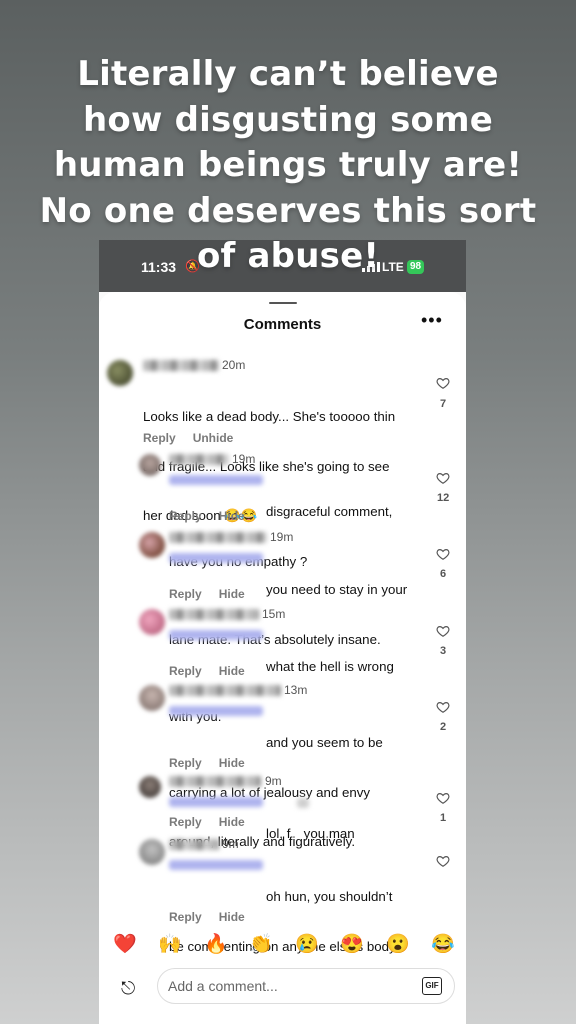  What do you see at coordinates (307, 945) in the screenshot?
I see `reaction-crying: 😢` at bounding box center [307, 945].